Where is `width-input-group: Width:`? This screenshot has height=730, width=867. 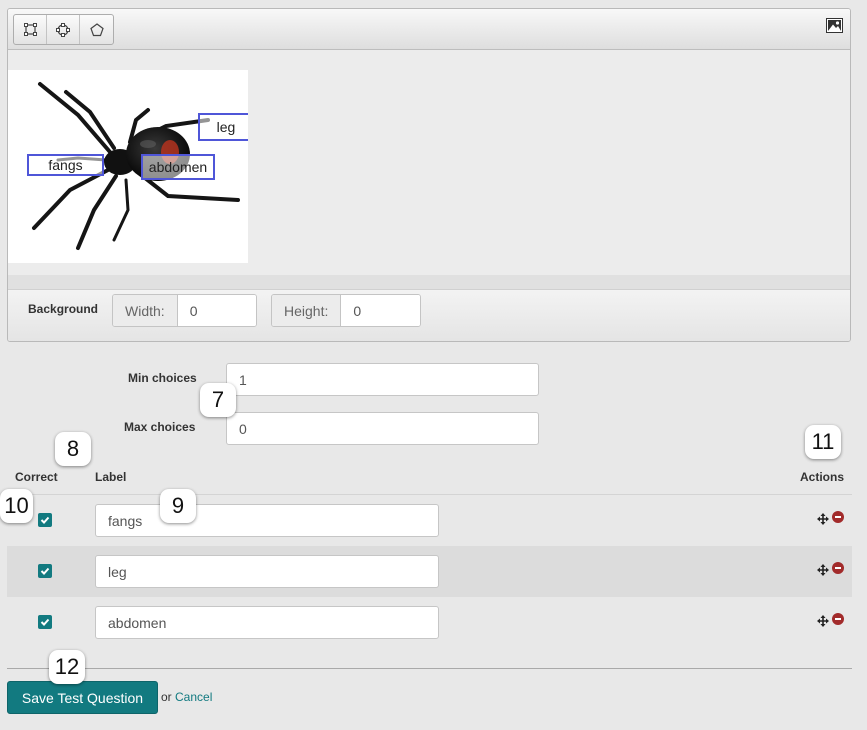
width-input-group: Width: is located at coordinates (184, 310).